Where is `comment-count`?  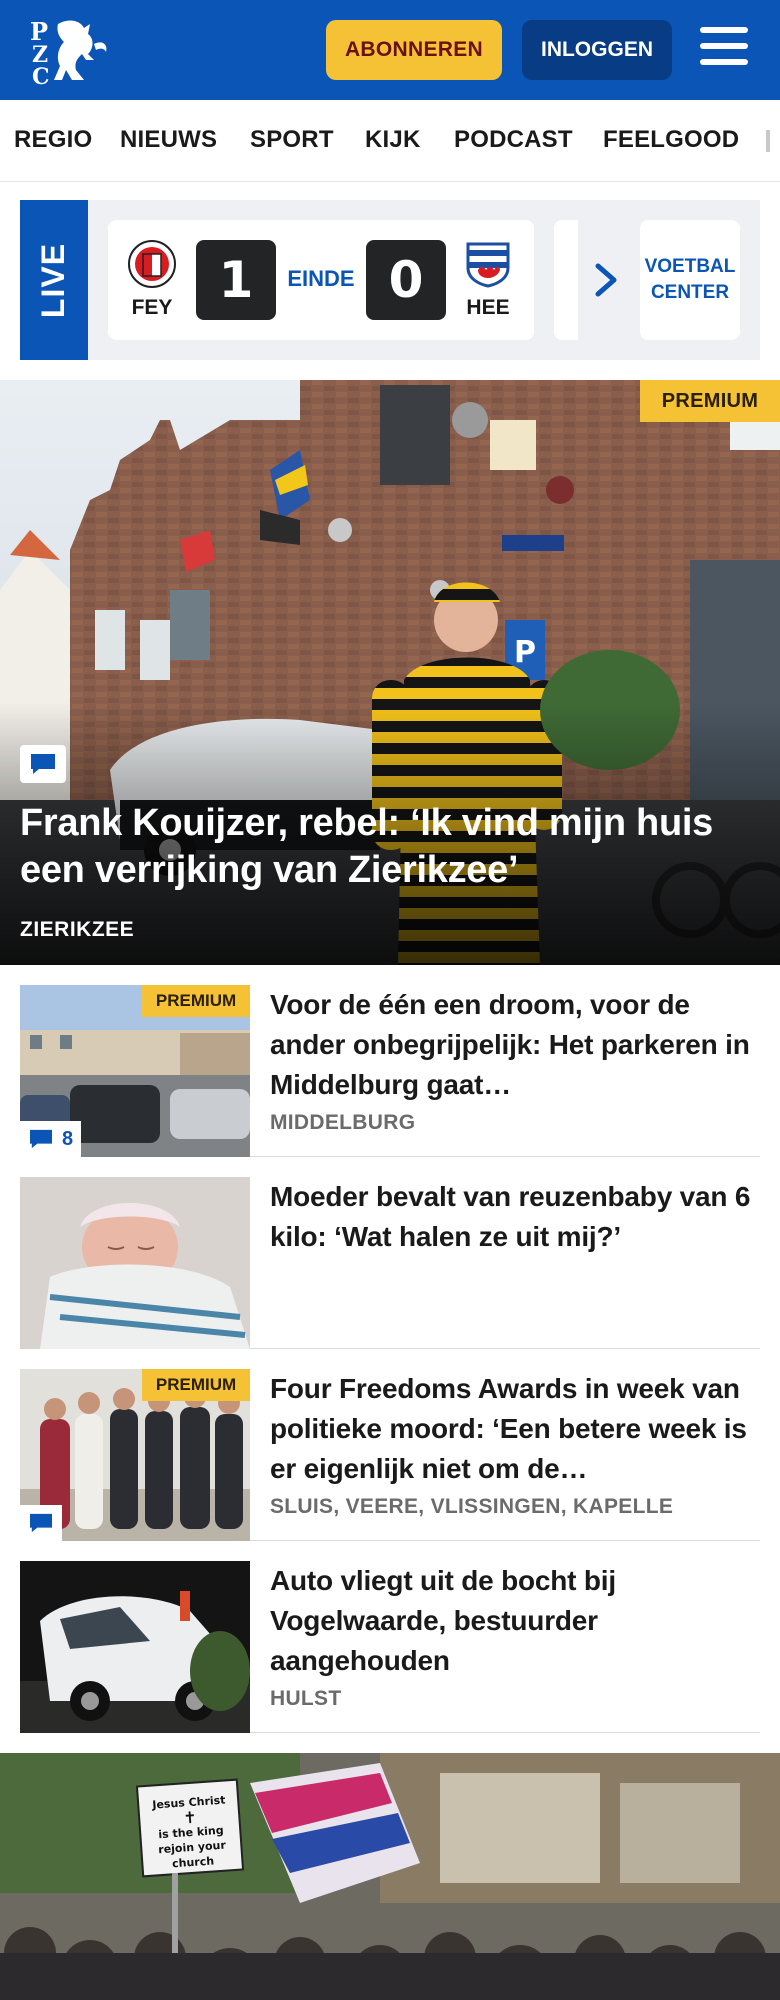
comment-count is located at coordinates (41, 1523).